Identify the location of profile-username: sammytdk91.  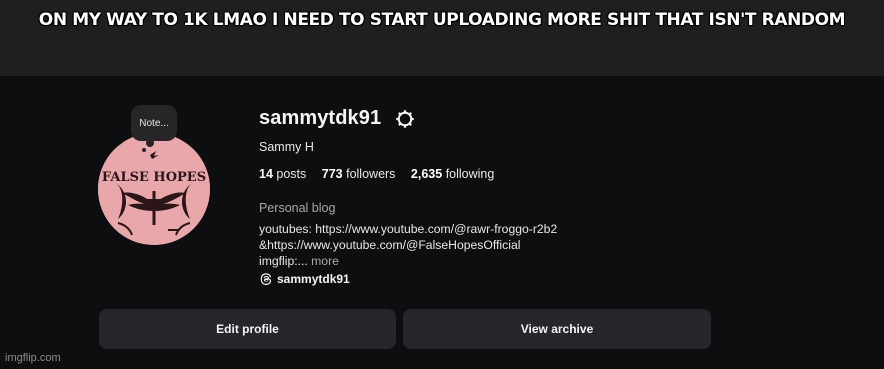
(320, 118).